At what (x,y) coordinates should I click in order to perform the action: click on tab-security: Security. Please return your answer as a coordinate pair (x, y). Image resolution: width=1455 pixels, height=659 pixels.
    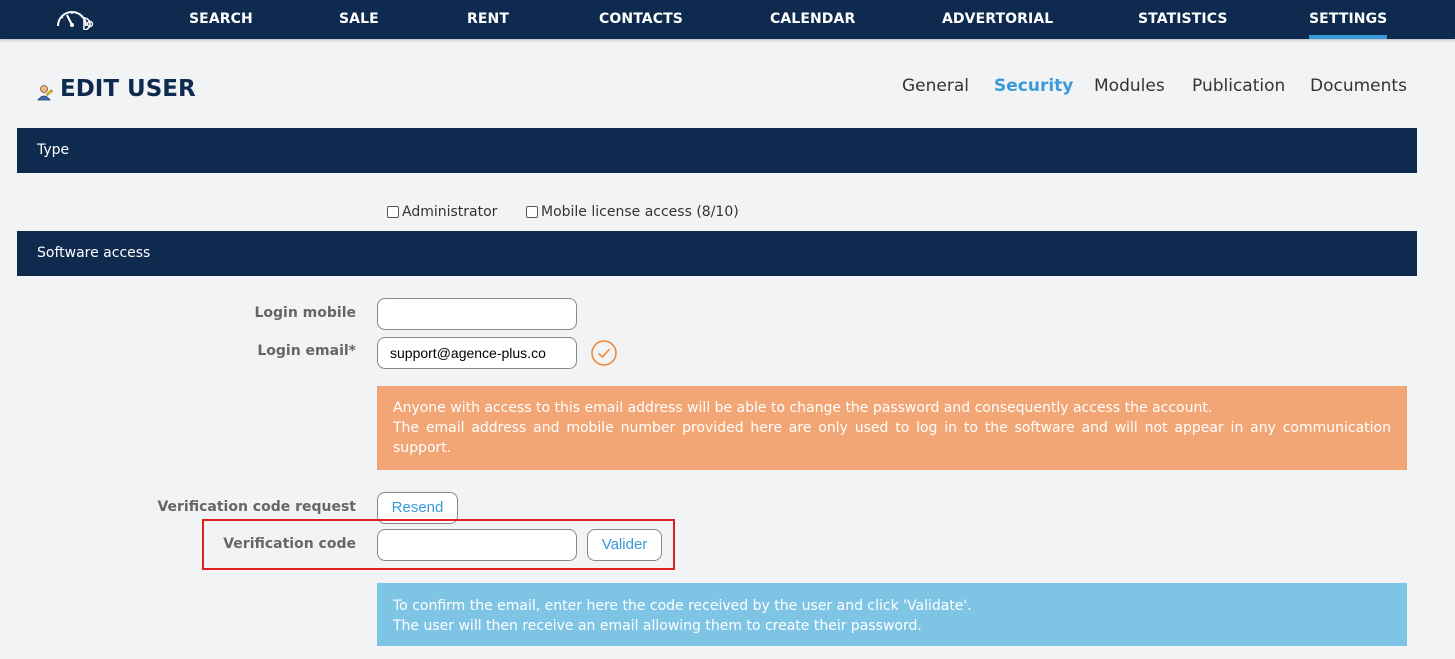
    Looking at the image, I should click on (1033, 86).